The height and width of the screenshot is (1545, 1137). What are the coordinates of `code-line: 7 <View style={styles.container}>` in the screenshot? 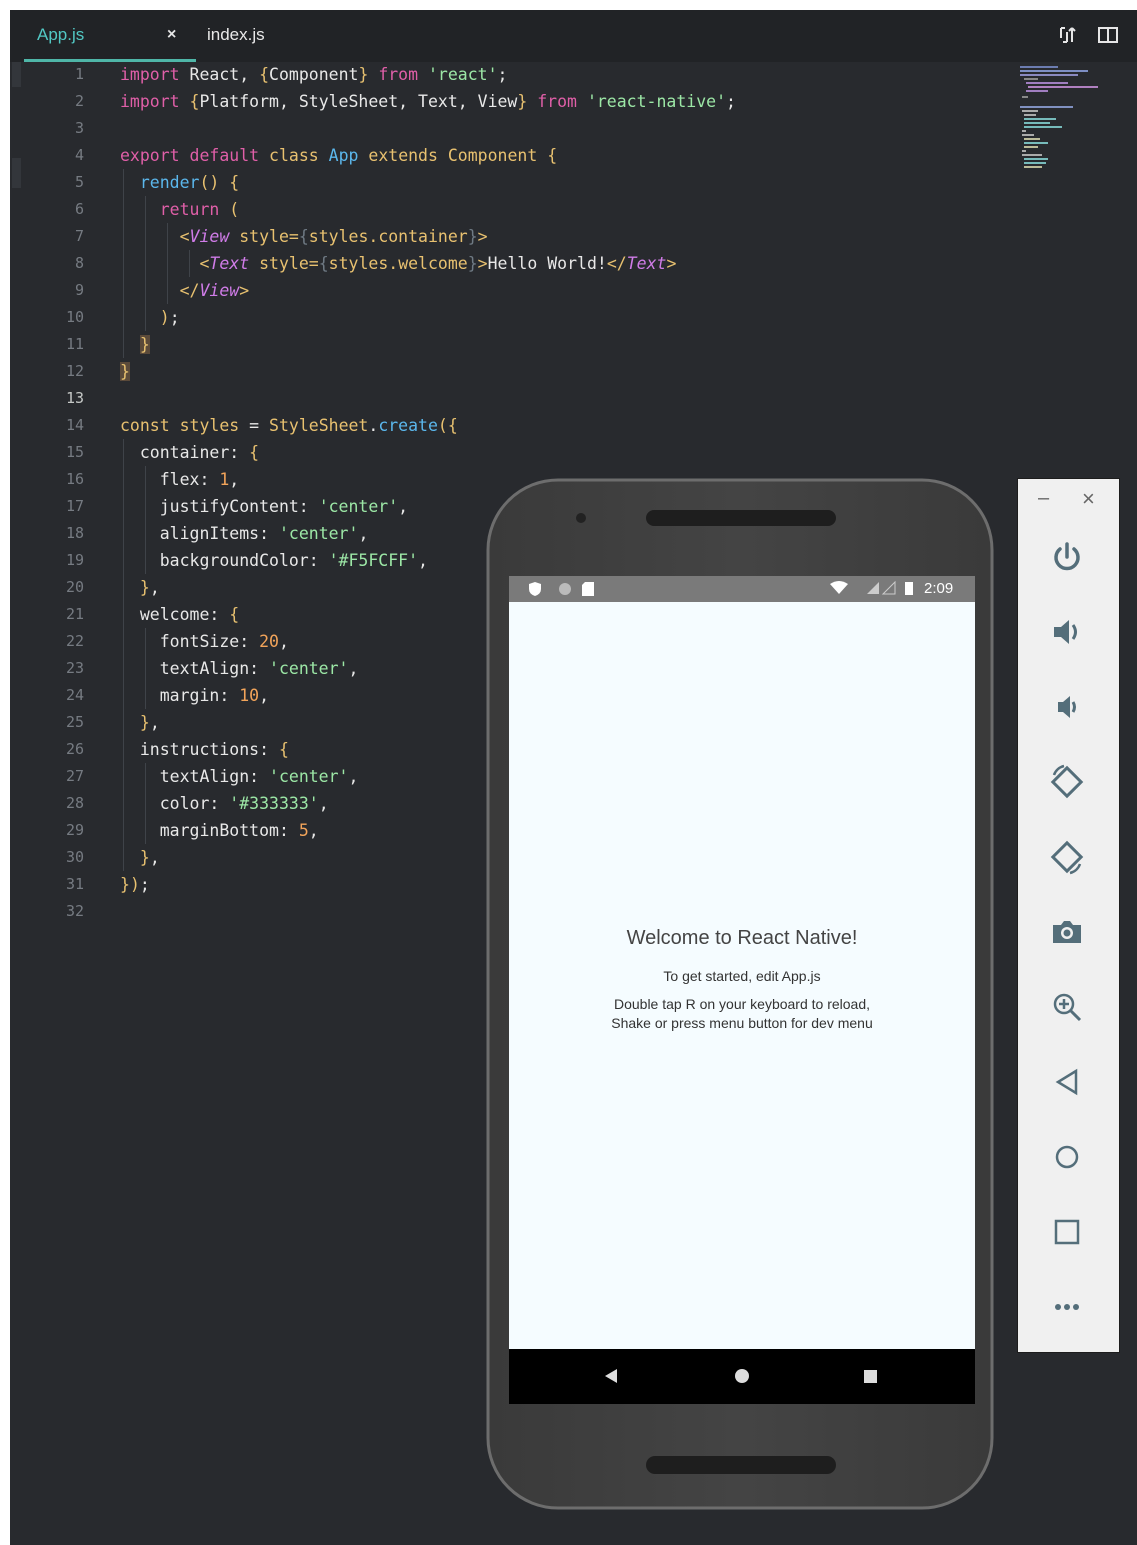 It's located at (510, 236).